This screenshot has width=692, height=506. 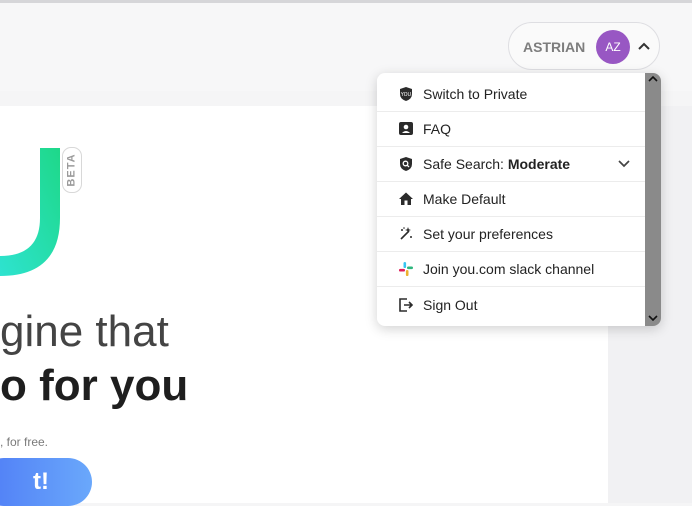 I want to click on scroll-down-arrow-icon, so click(x=653, y=318).